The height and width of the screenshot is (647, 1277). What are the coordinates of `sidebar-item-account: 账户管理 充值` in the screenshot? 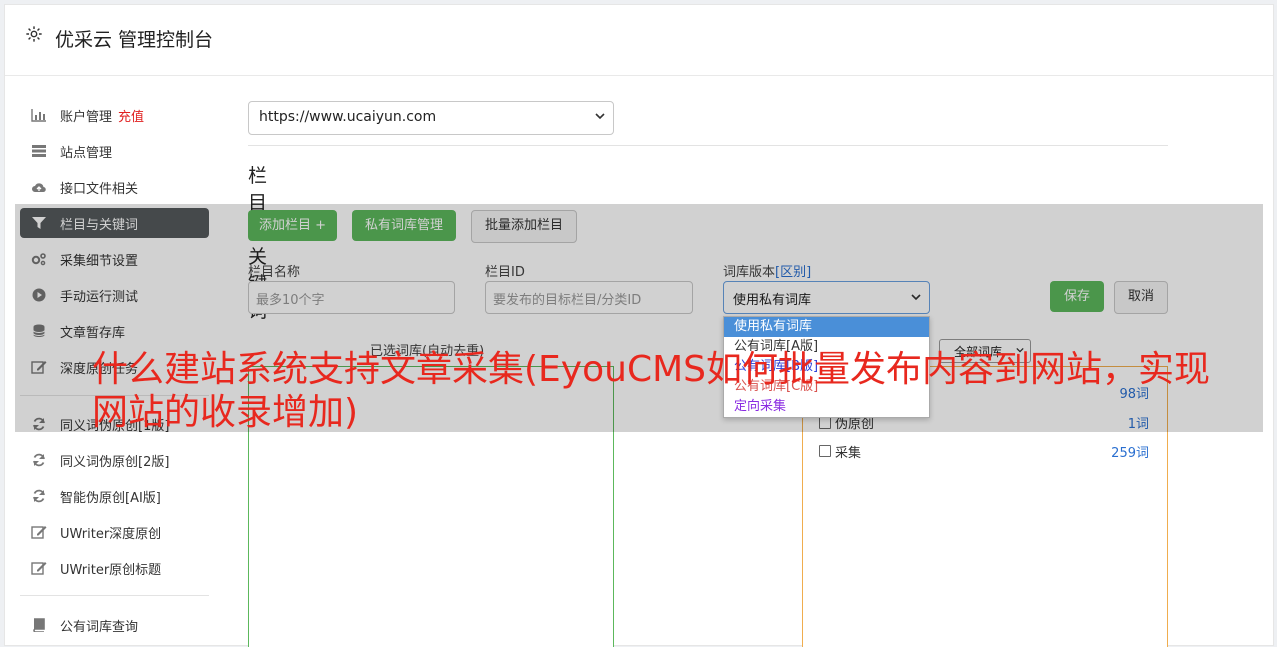 It's located at (114, 115).